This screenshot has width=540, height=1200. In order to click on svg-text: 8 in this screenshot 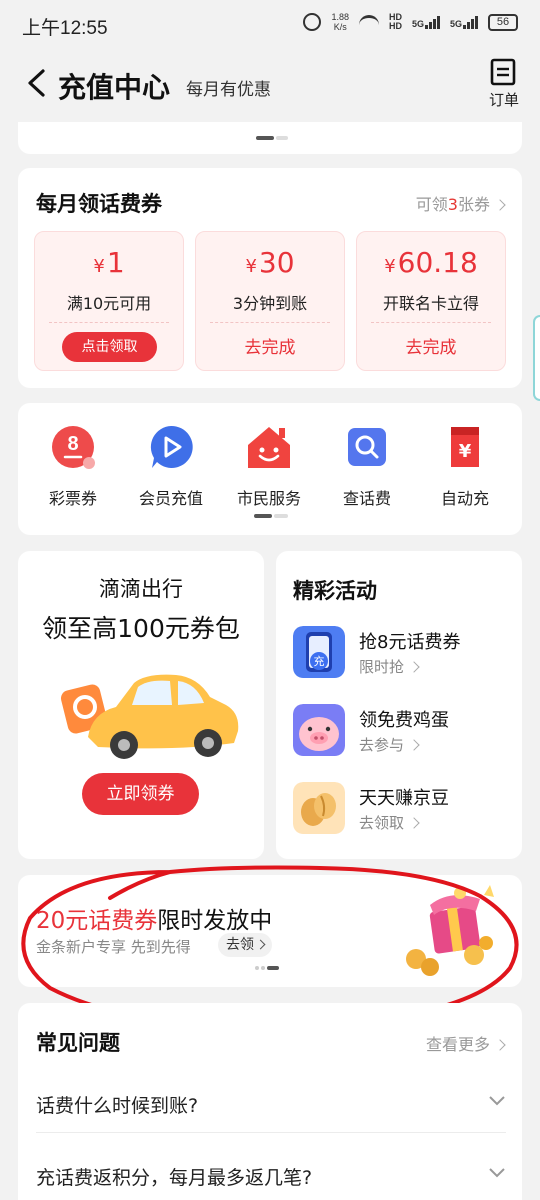, I will do `click(72, 444)`.